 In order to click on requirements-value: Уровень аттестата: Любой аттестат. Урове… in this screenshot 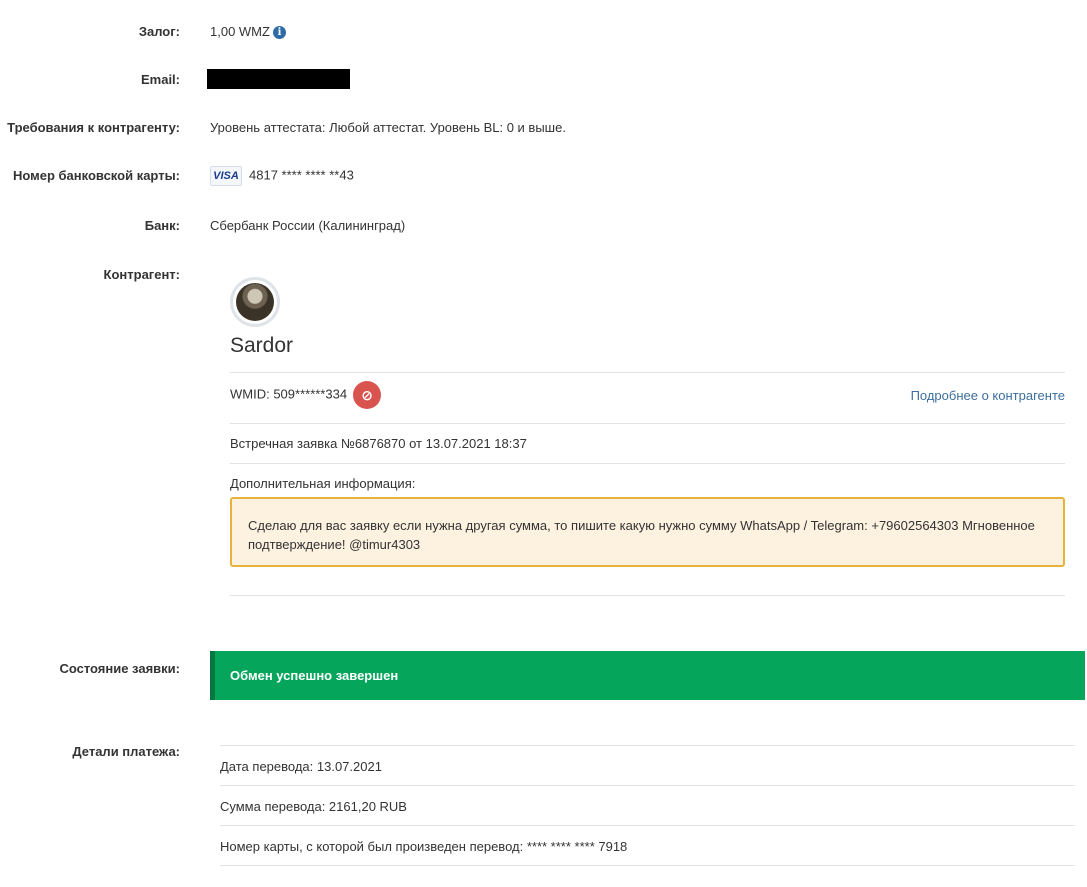, I will do `click(388, 127)`.